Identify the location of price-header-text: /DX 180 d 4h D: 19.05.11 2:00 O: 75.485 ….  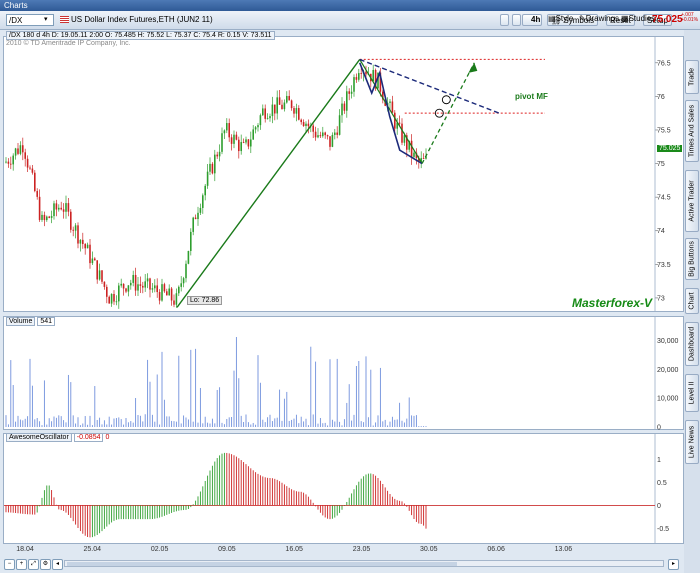
(140, 35).